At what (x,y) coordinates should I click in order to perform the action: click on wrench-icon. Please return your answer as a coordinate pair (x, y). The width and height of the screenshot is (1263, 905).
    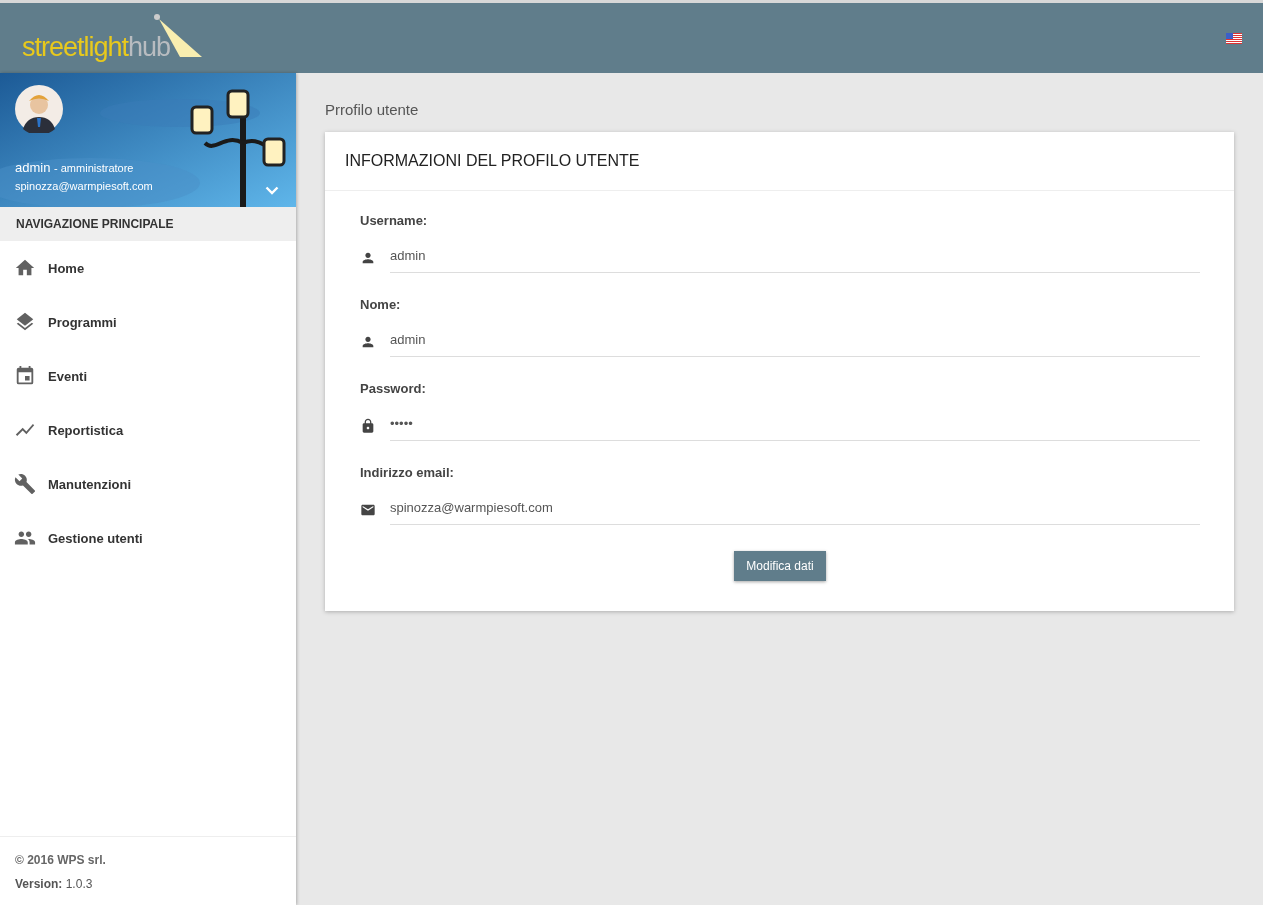
    Looking at the image, I should click on (25, 484).